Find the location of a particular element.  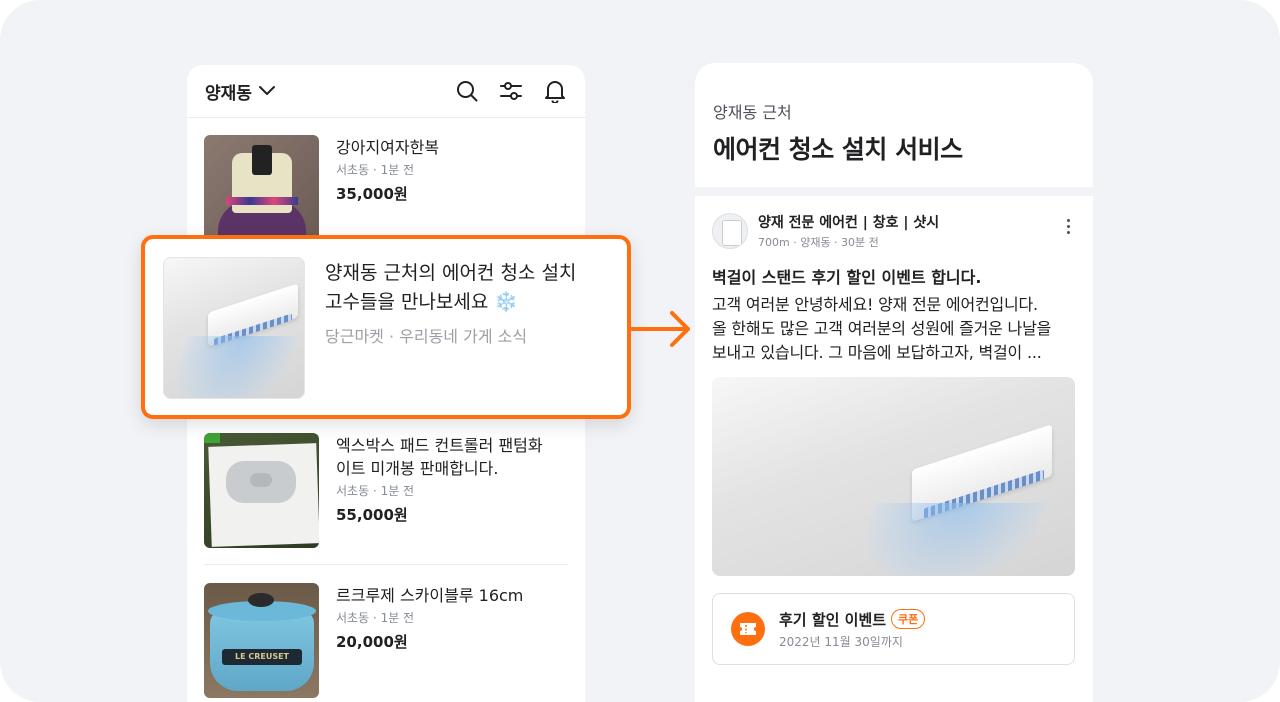

item-title: 엑스박스 패드 컨트롤러 팬텀화 이트 미개봉 판매합니다. is located at coordinates (439, 457).